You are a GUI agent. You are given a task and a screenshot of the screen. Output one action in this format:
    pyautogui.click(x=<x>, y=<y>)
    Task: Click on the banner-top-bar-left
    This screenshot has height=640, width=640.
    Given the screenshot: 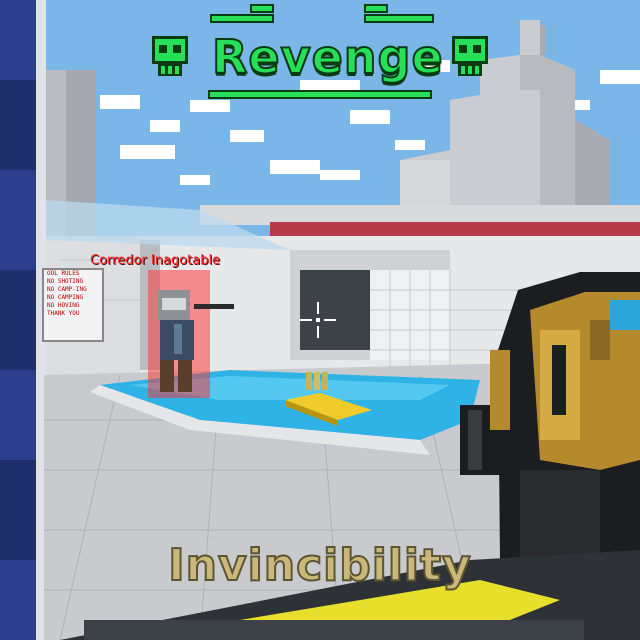 What is the action you would take?
    pyautogui.click(x=262, y=8)
    